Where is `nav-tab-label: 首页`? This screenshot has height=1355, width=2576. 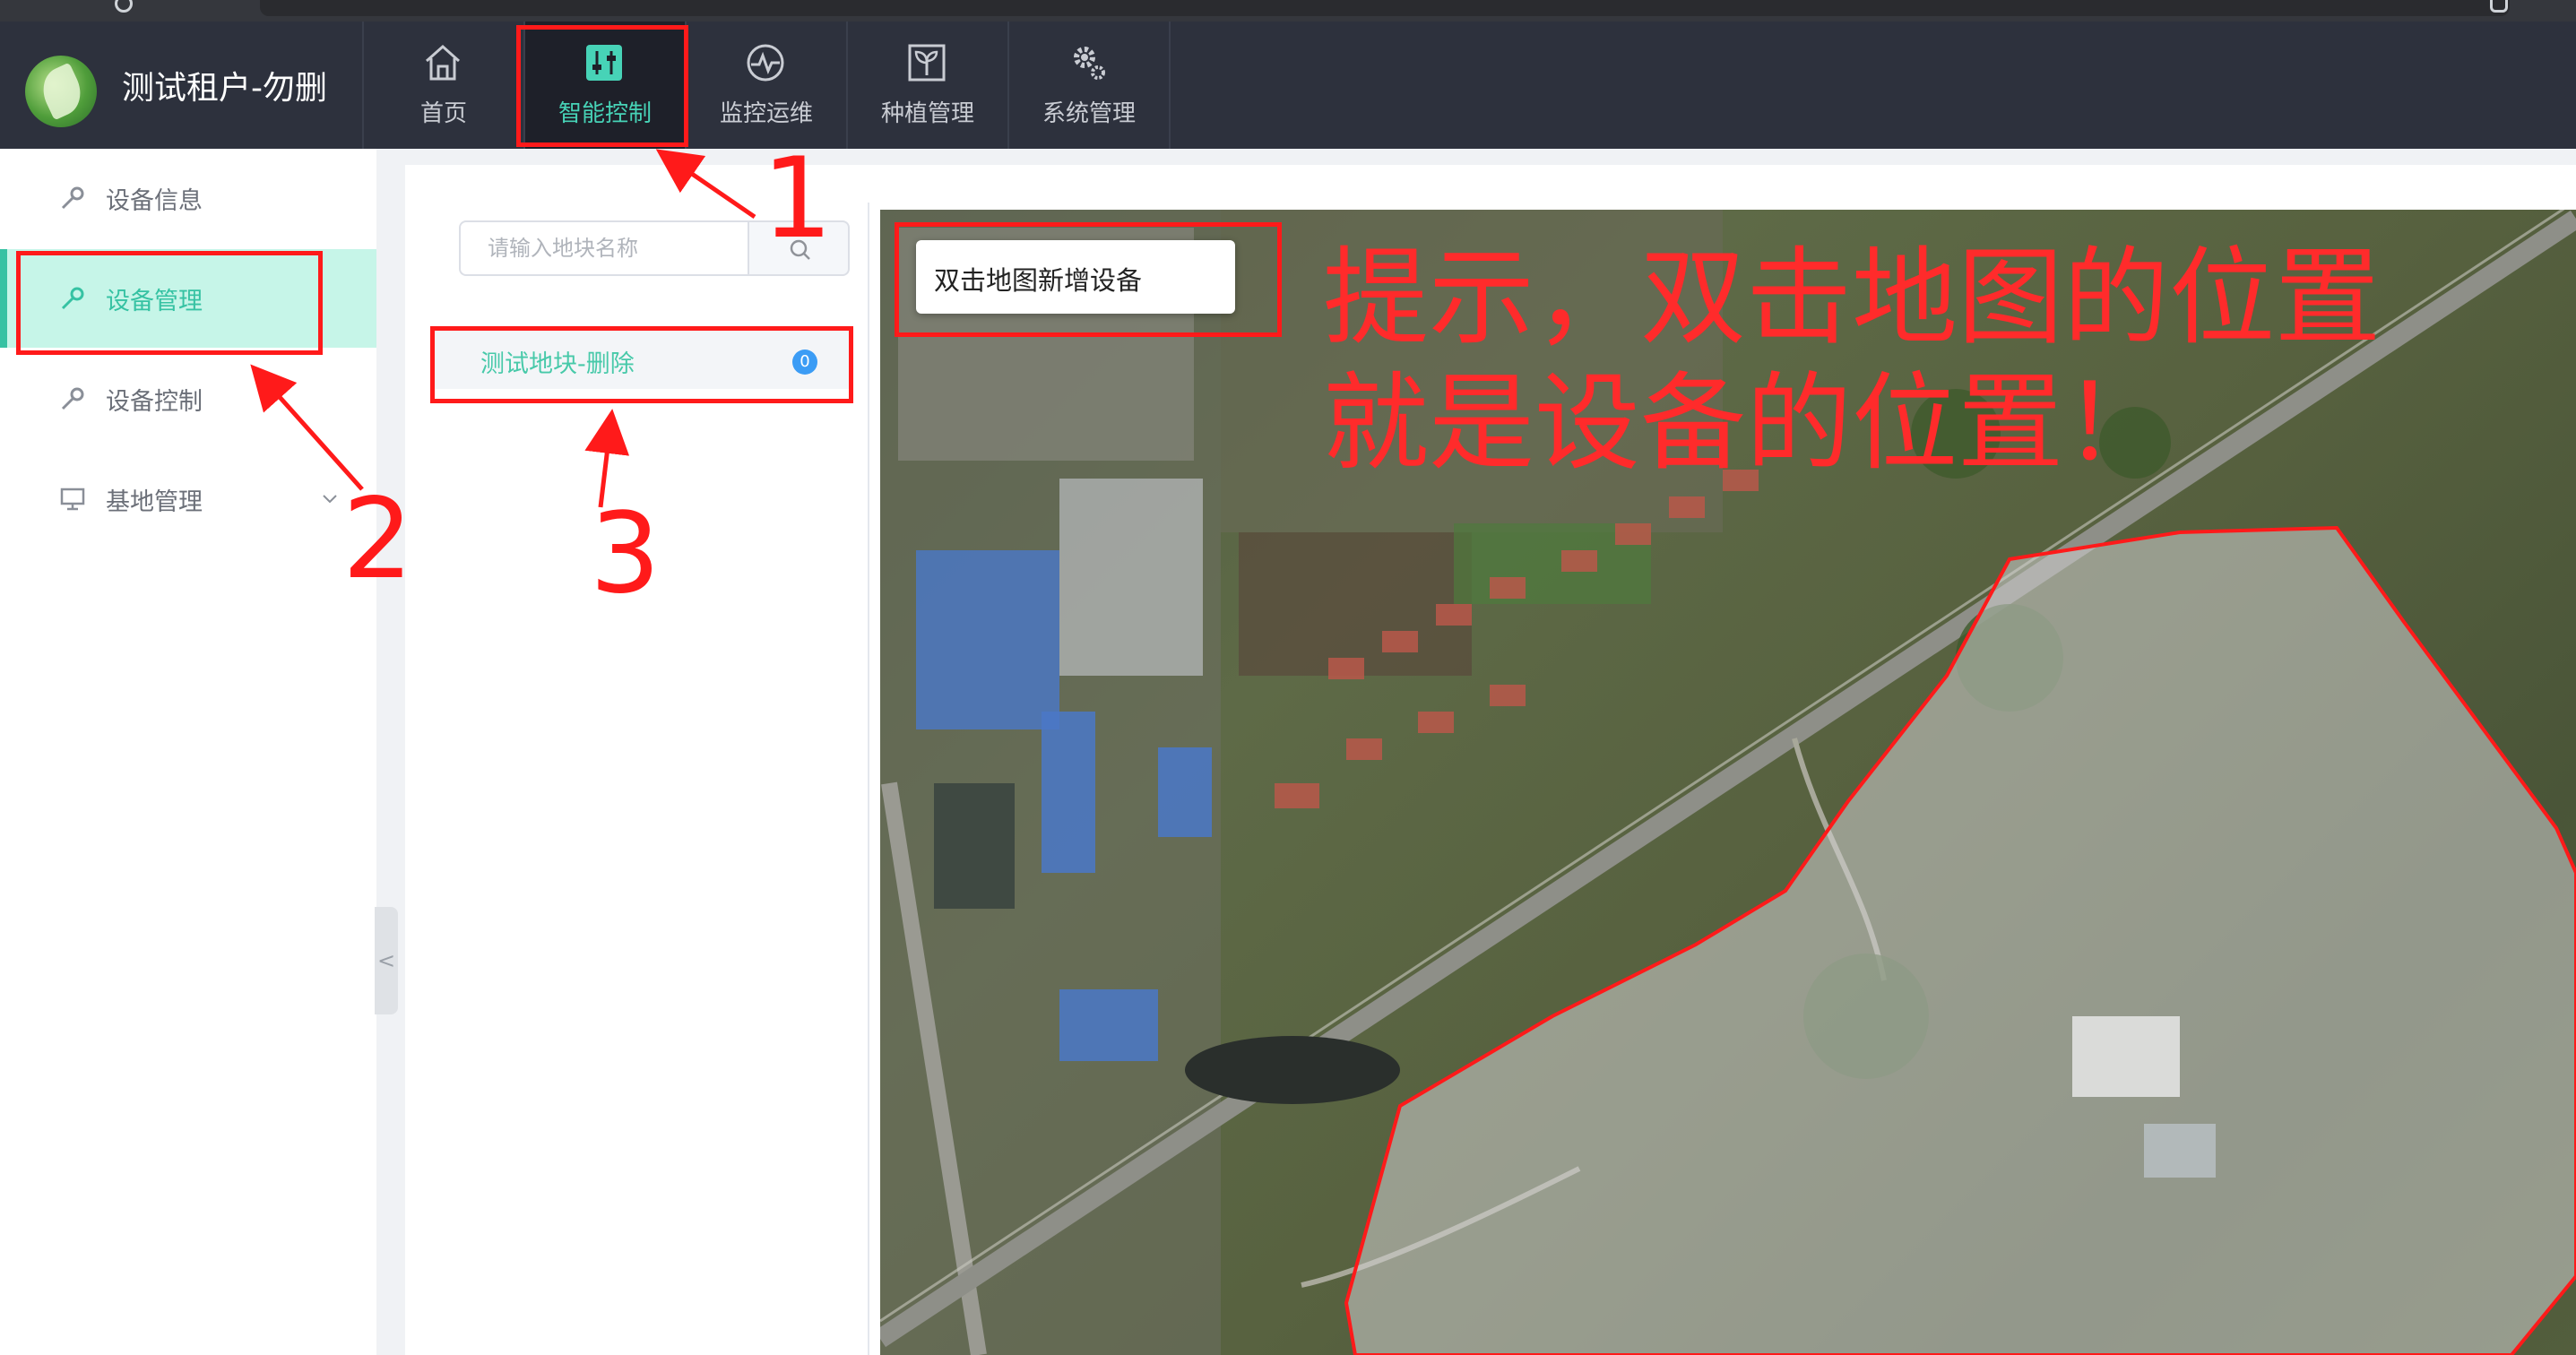 nav-tab-label: 首页 is located at coordinates (443, 113).